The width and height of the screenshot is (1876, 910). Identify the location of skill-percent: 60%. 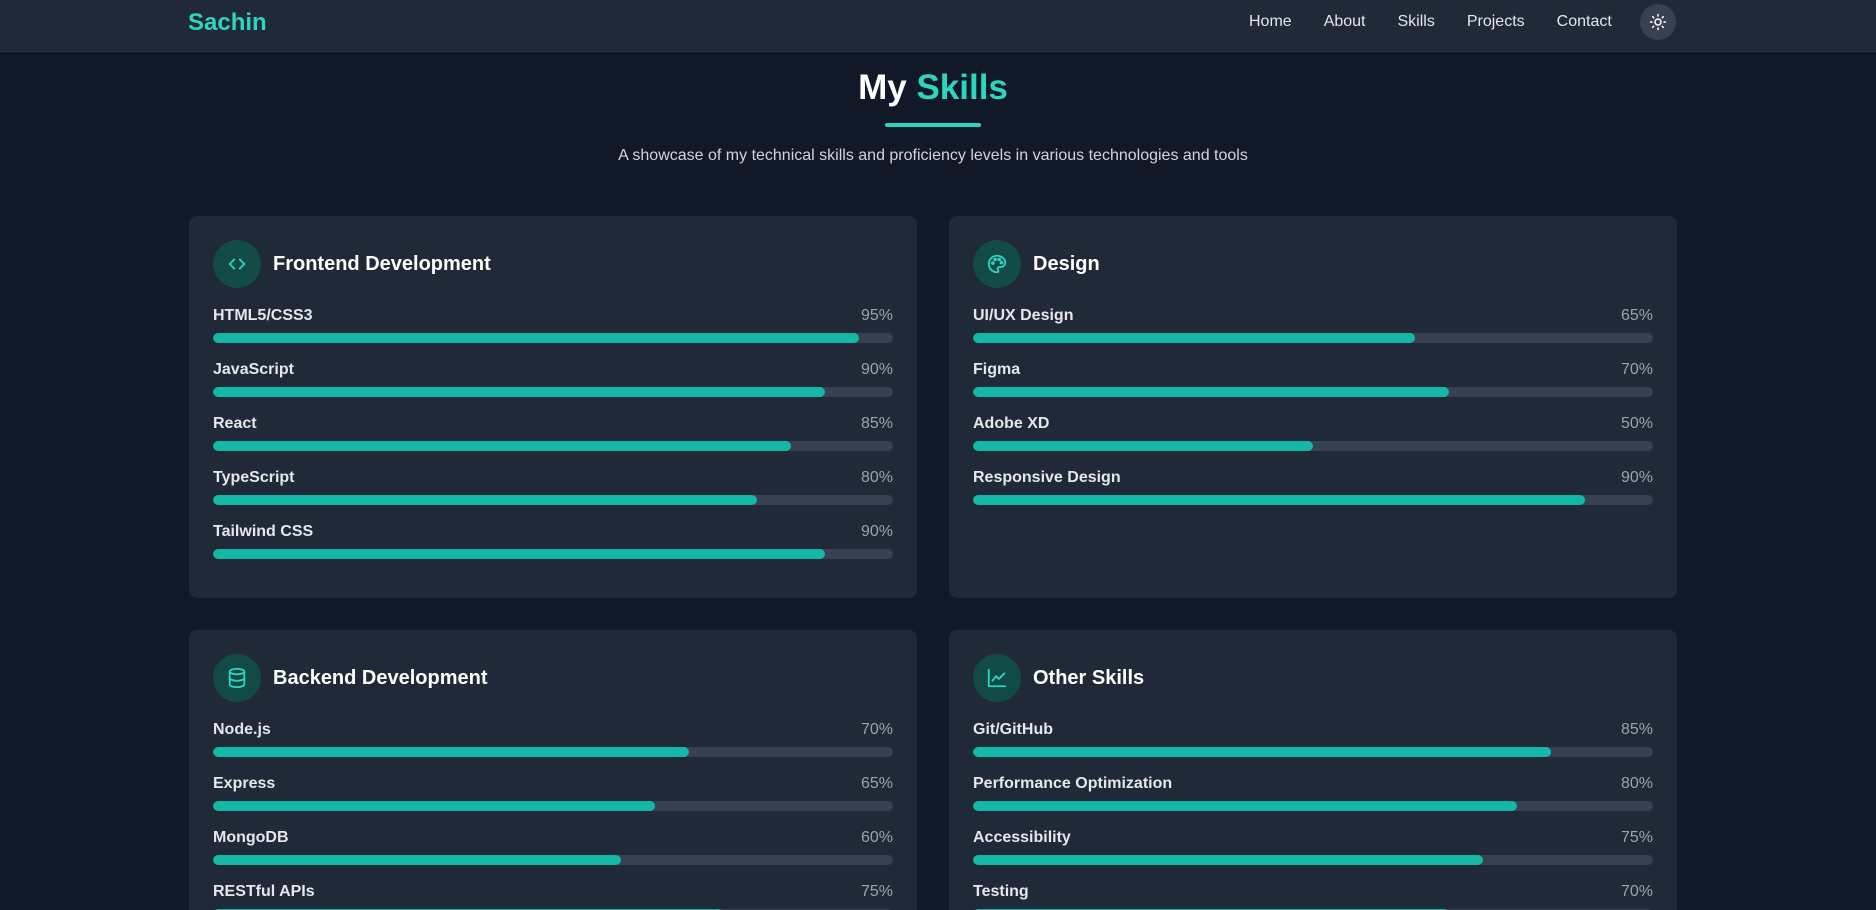
(876, 837).